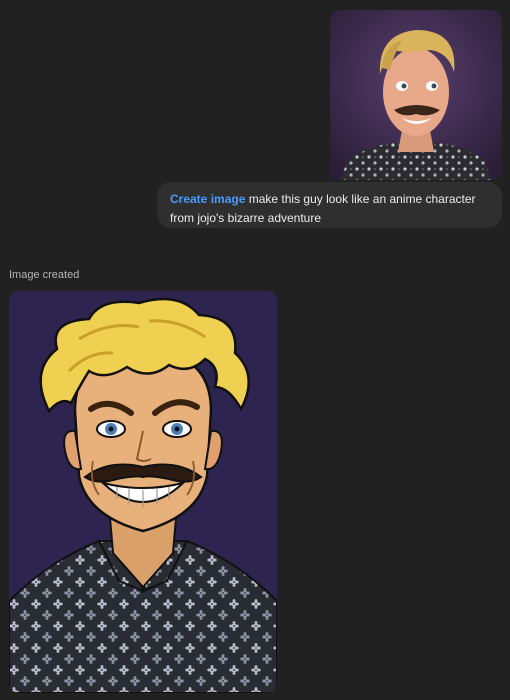 Image resolution: width=510 pixels, height=700 pixels. I want to click on create-image-tool-label: Create image, so click(207, 199).